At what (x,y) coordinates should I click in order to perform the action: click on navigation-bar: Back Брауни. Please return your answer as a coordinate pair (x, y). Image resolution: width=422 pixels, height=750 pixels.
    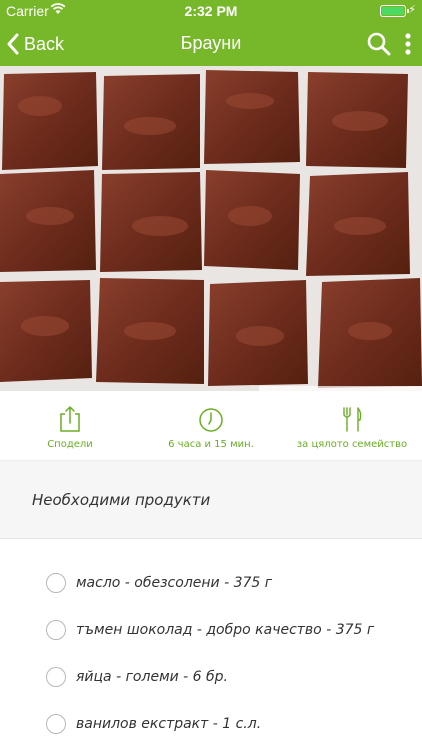
    Looking at the image, I should click on (211, 44).